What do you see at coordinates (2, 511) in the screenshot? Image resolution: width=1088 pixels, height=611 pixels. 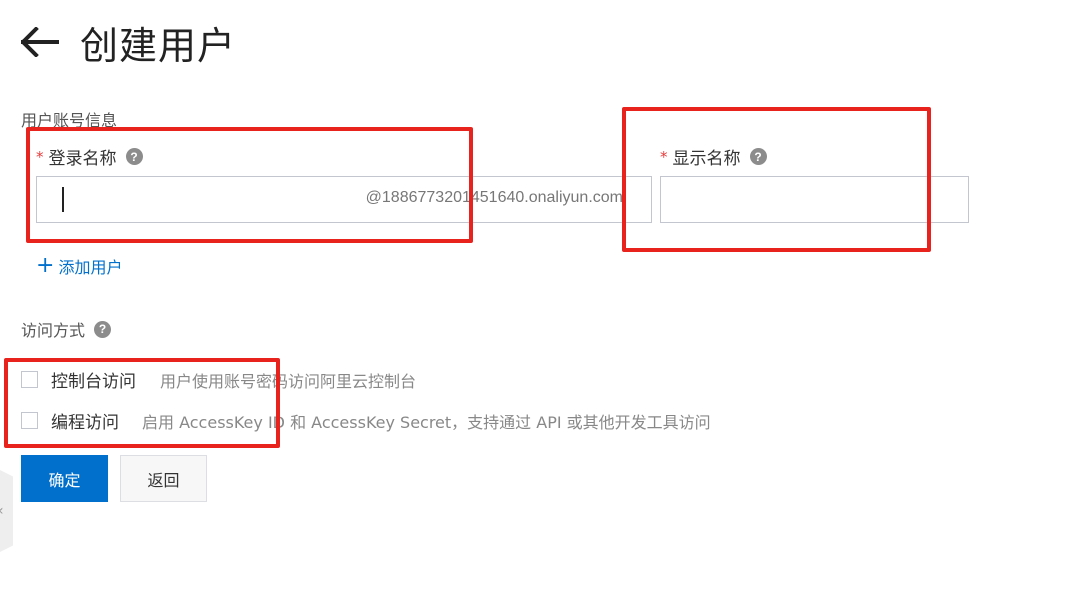 I see `chevron-left-icon: ‹` at bounding box center [2, 511].